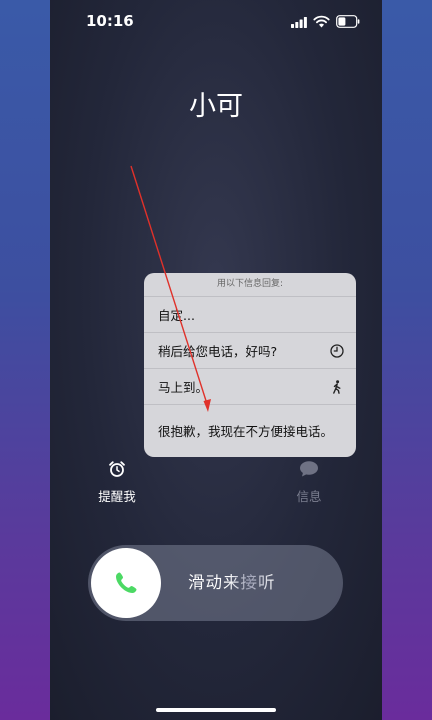 This screenshot has height=720, width=432. I want to click on annotation-arrow, so click(170, 288).